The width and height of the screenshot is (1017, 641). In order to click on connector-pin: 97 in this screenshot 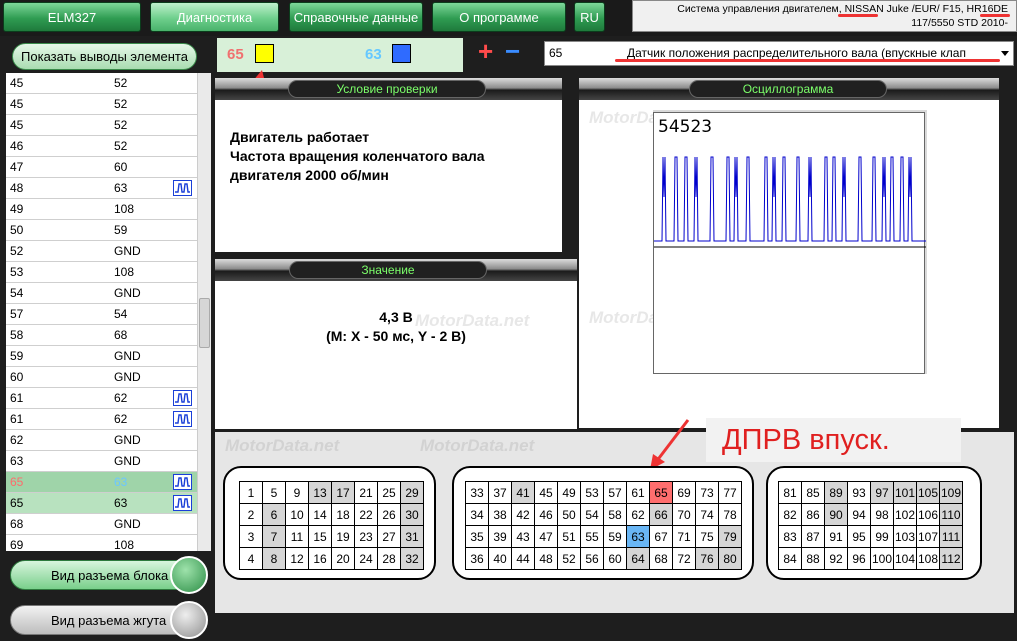, I will do `click(882, 492)`.